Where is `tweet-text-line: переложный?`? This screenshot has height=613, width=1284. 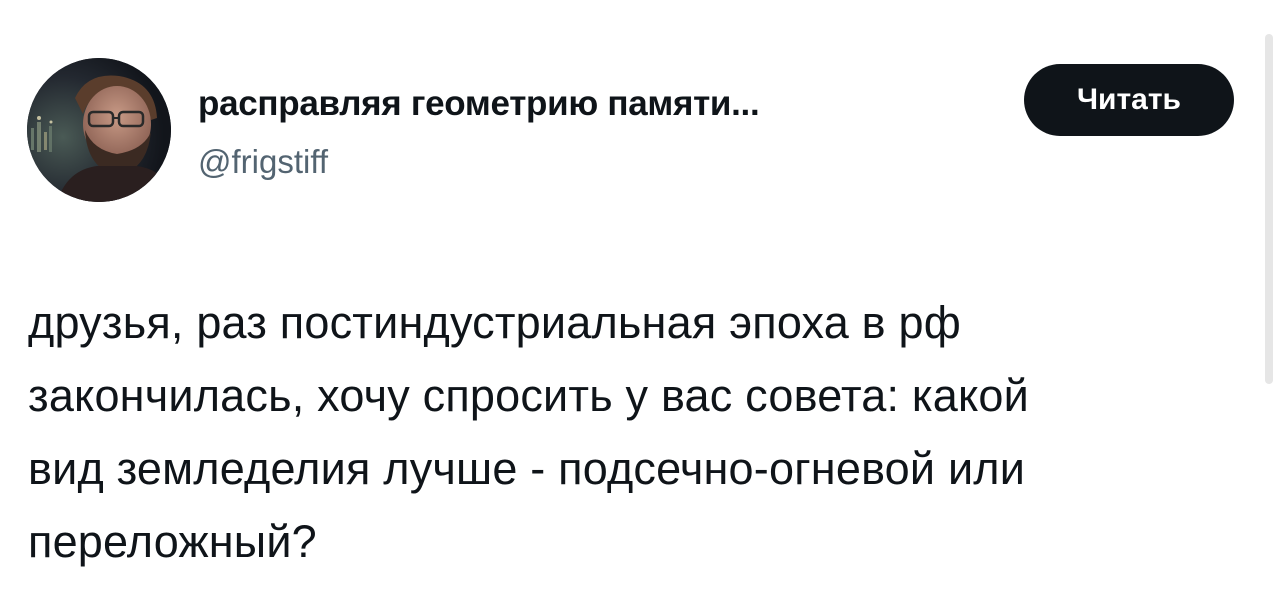 tweet-text-line: переложный? is located at coordinates (172, 541).